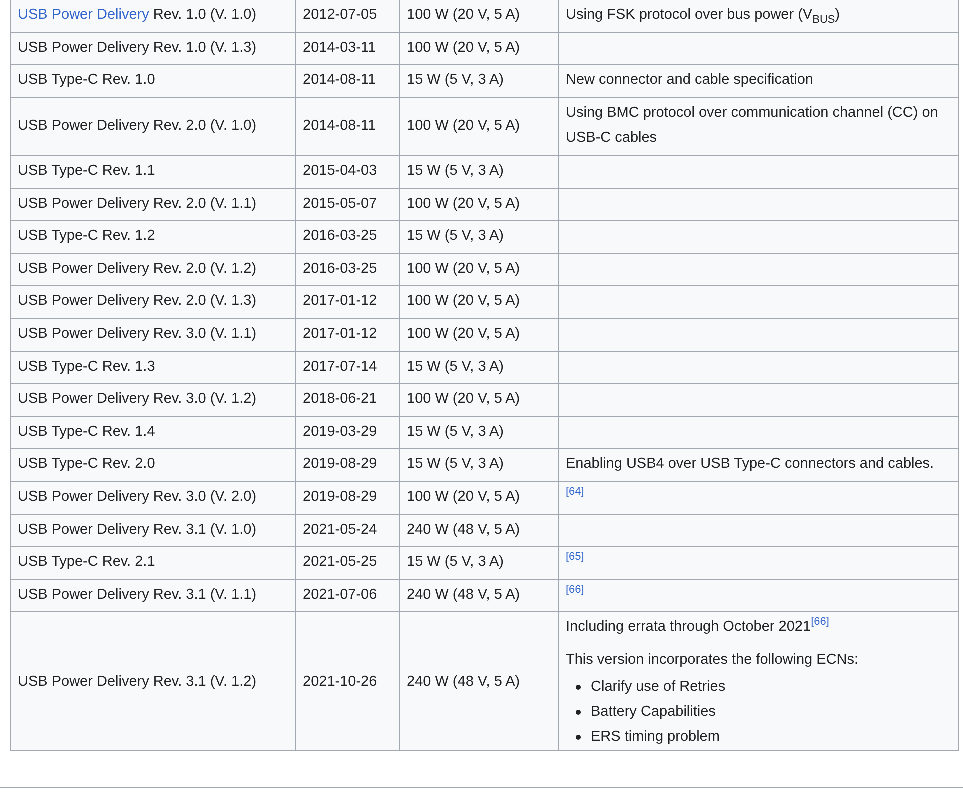  What do you see at coordinates (658, 688) in the screenshot?
I see `list-item: Clarify use of Retries` at bounding box center [658, 688].